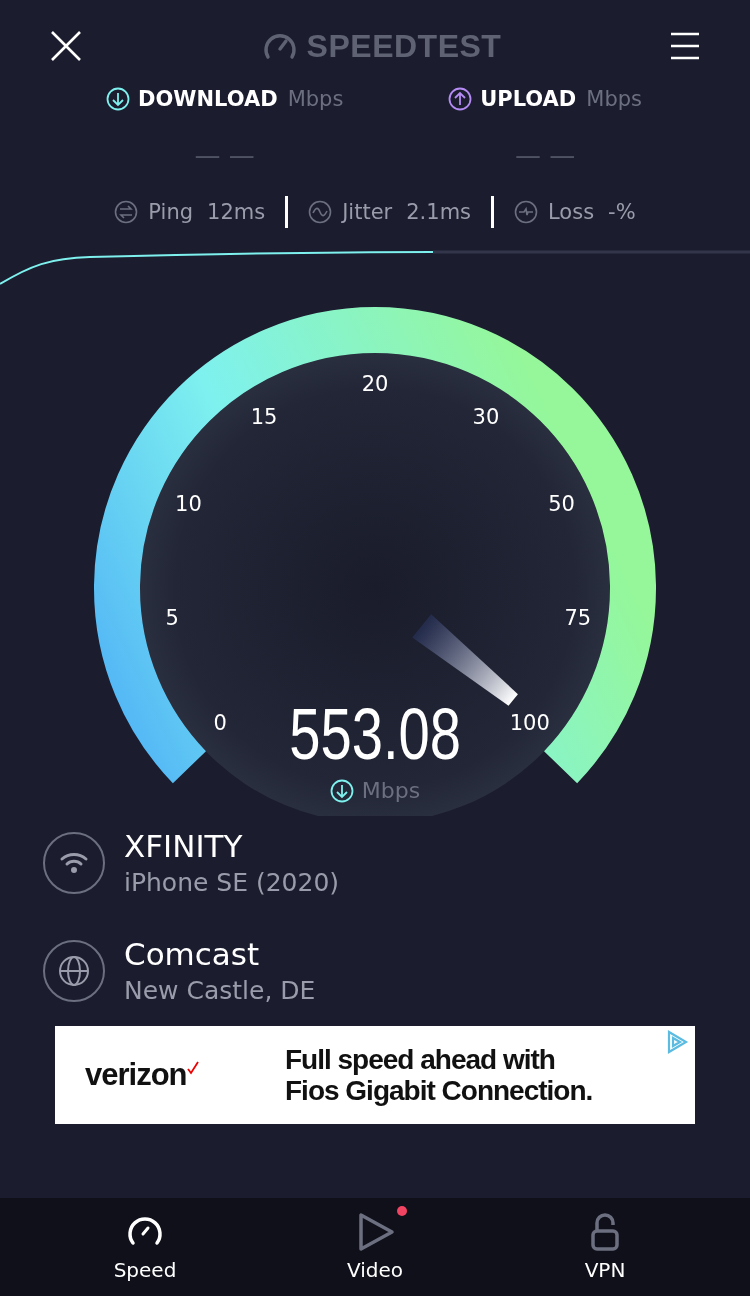  What do you see at coordinates (375, 1247) in the screenshot?
I see `tab: Video` at bounding box center [375, 1247].